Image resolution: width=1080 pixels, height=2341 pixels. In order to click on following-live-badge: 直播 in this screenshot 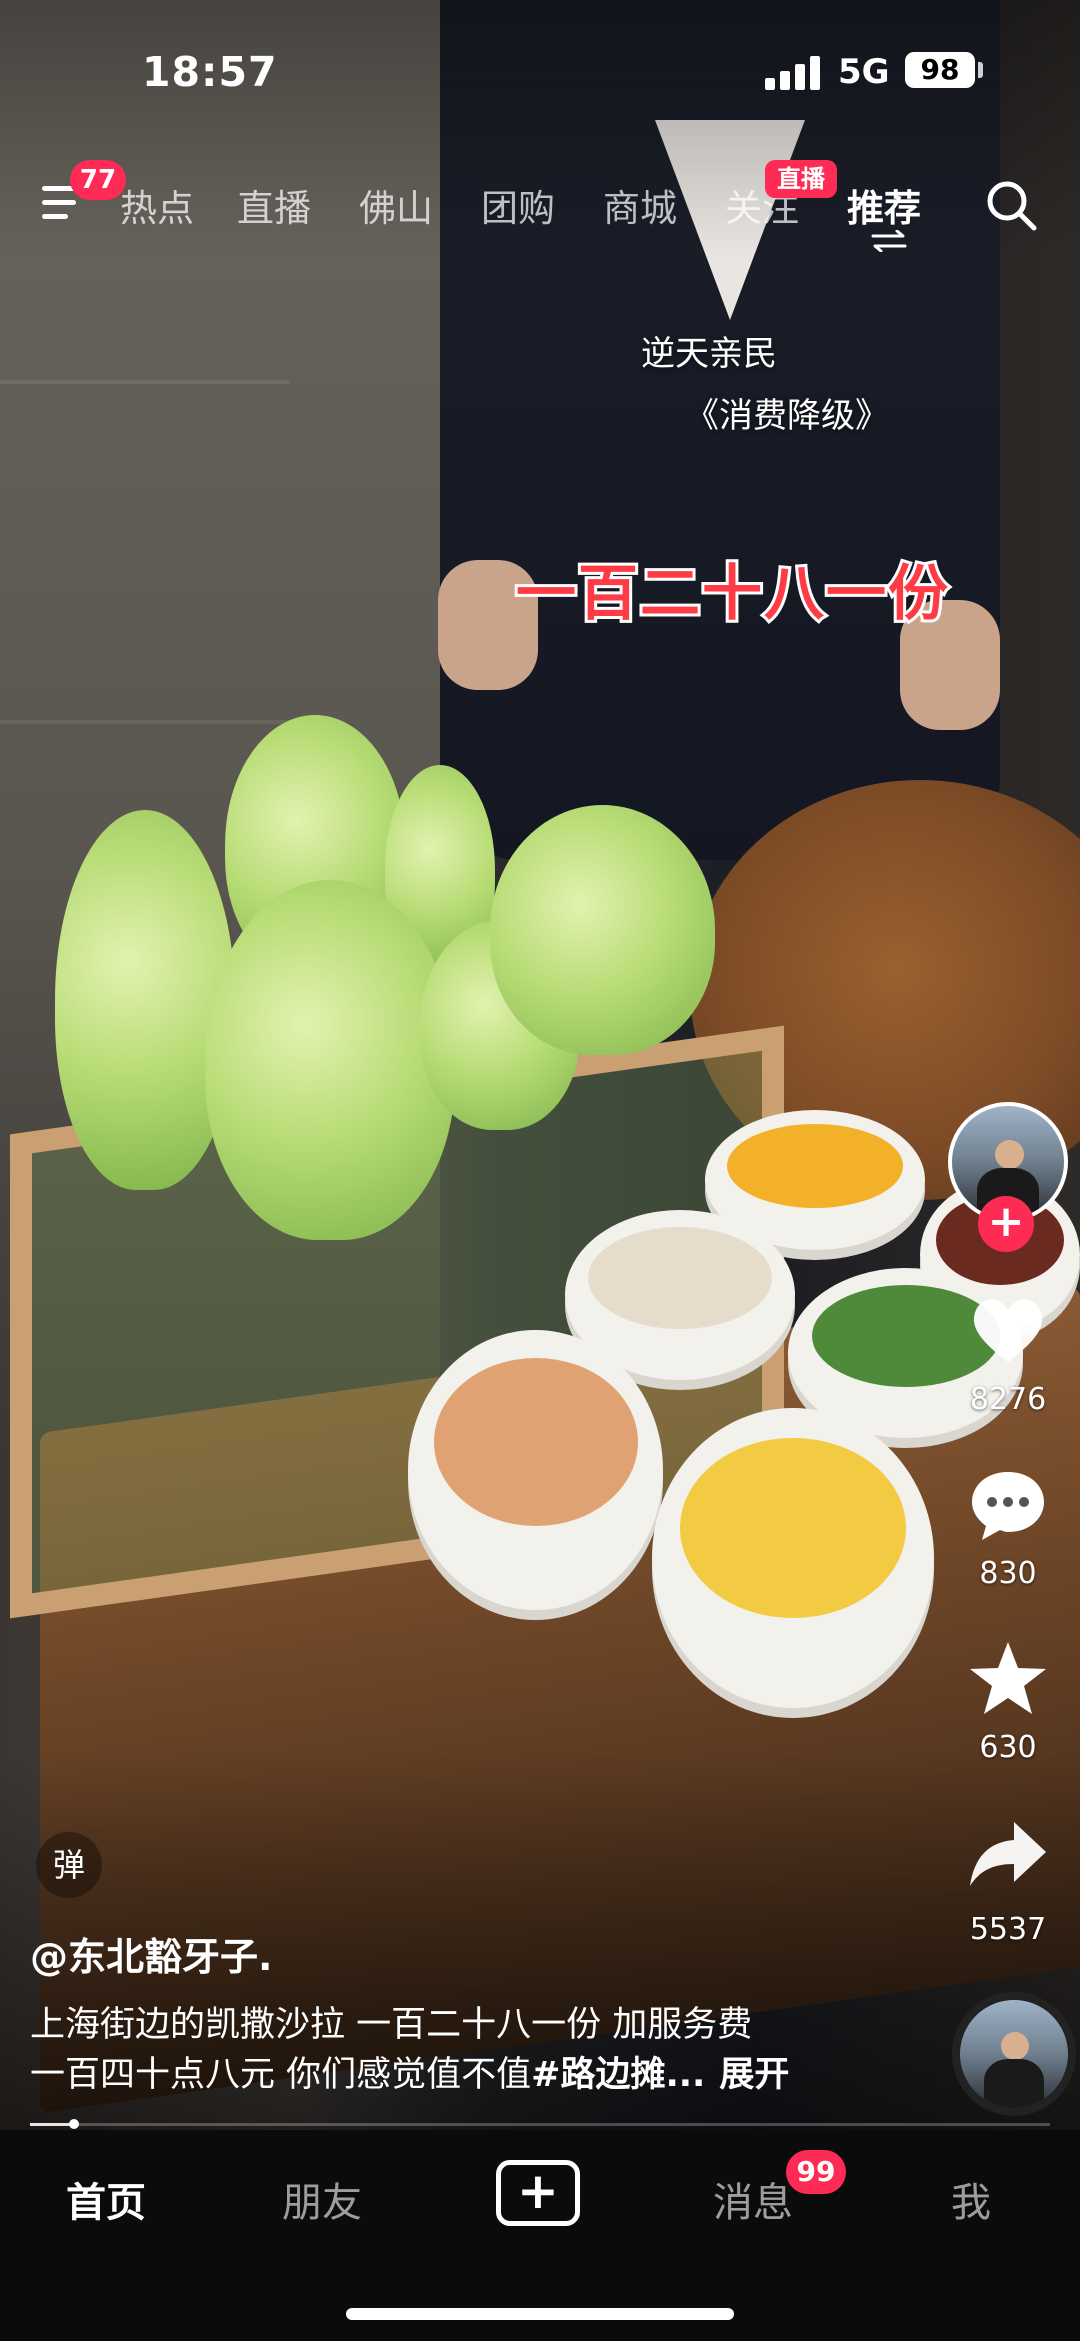, I will do `click(801, 179)`.